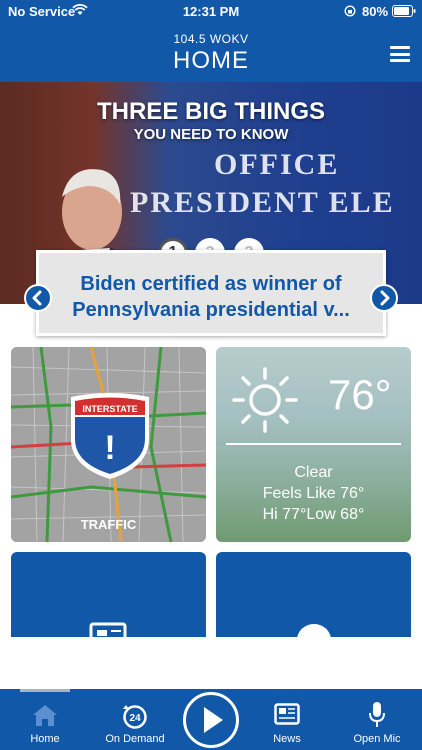  Describe the element at coordinates (400, 54) in the screenshot. I see `hamburger-menu-icon` at that location.